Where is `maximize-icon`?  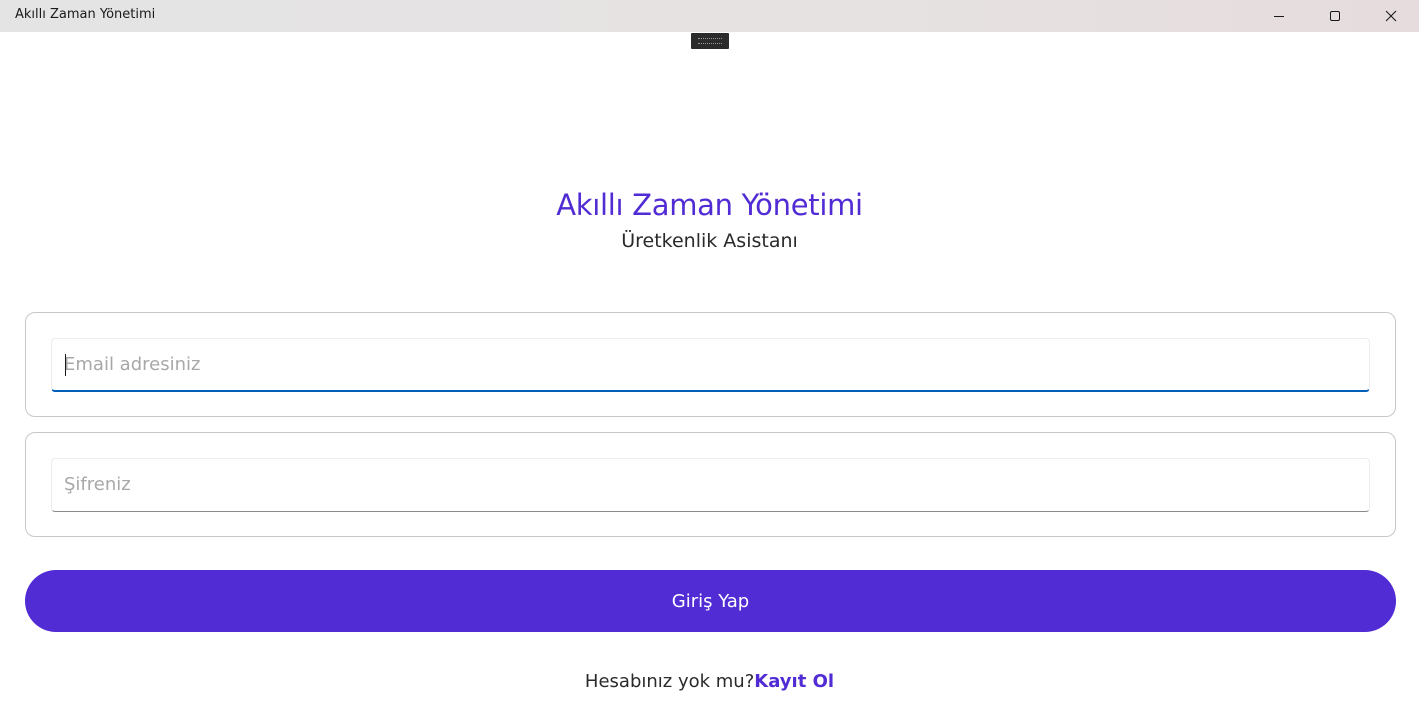 maximize-icon is located at coordinates (1335, 16).